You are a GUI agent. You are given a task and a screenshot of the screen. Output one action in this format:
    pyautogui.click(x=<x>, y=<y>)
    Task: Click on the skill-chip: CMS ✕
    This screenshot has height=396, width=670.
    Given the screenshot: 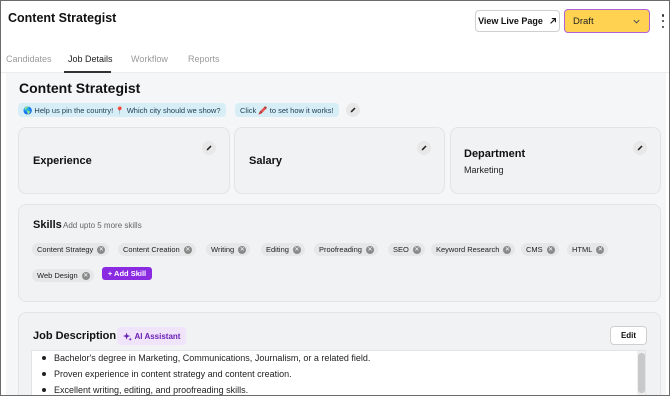 What is the action you would take?
    pyautogui.click(x=540, y=249)
    